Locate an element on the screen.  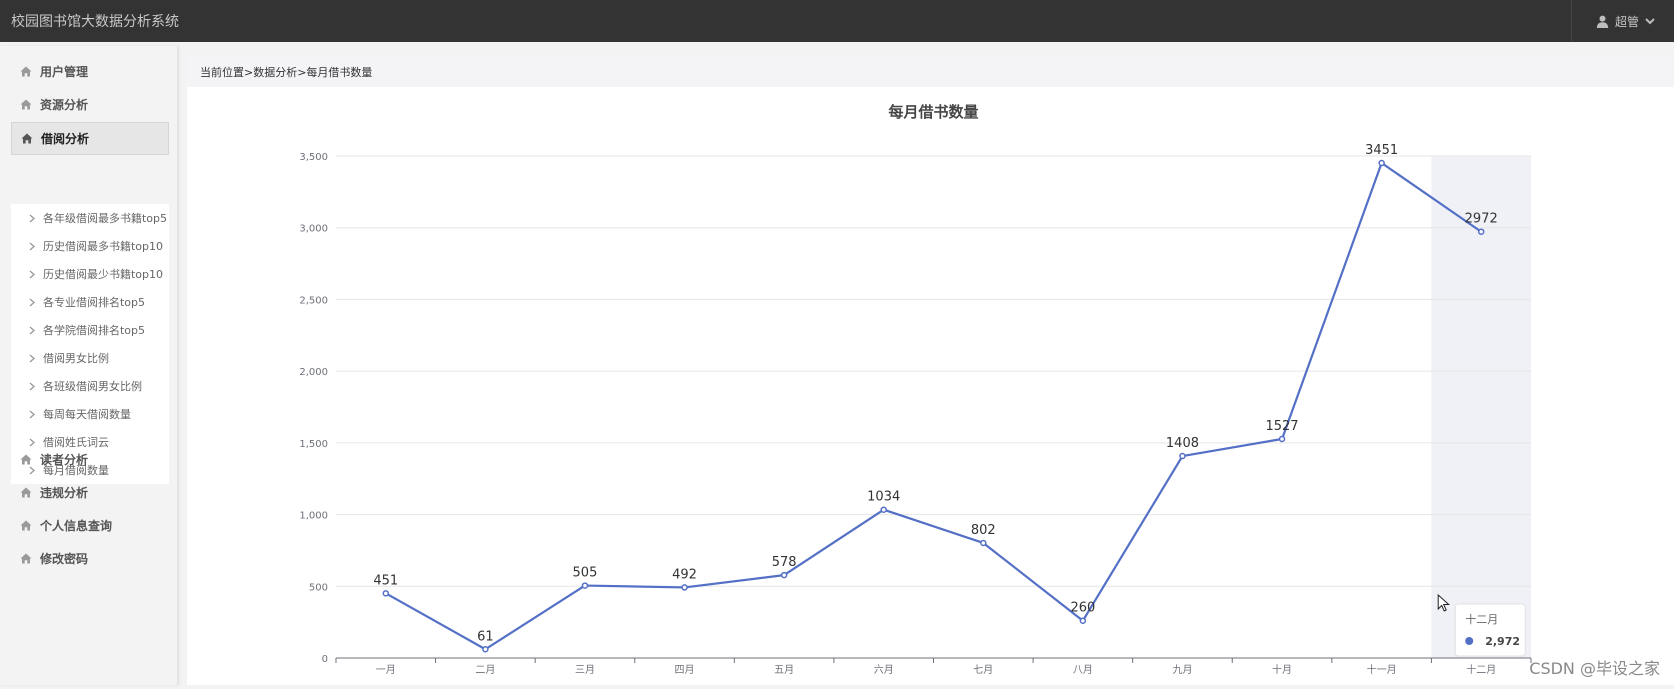
sidebar-item-label: 资源分析 is located at coordinates (64, 105).